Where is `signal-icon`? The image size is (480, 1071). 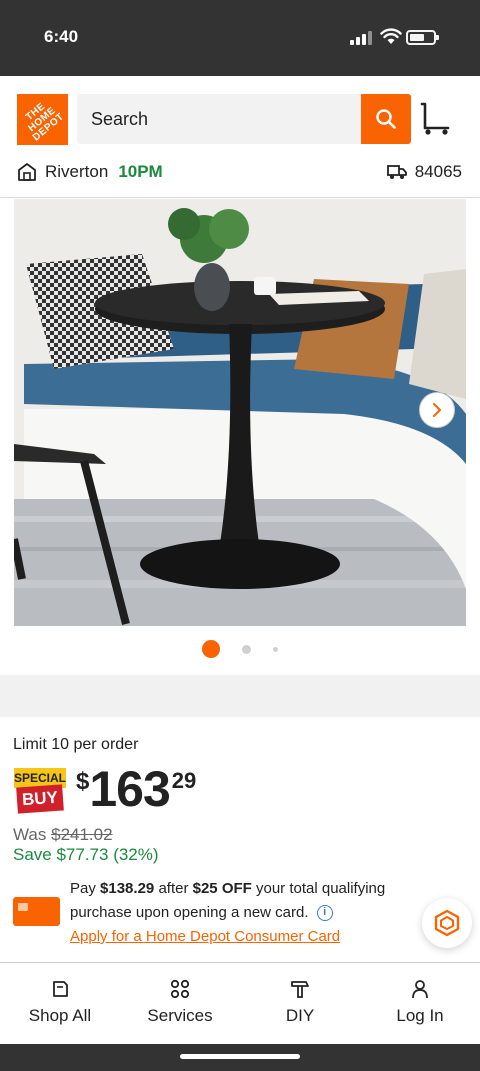
signal-icon is located at coordinates (362, 38).